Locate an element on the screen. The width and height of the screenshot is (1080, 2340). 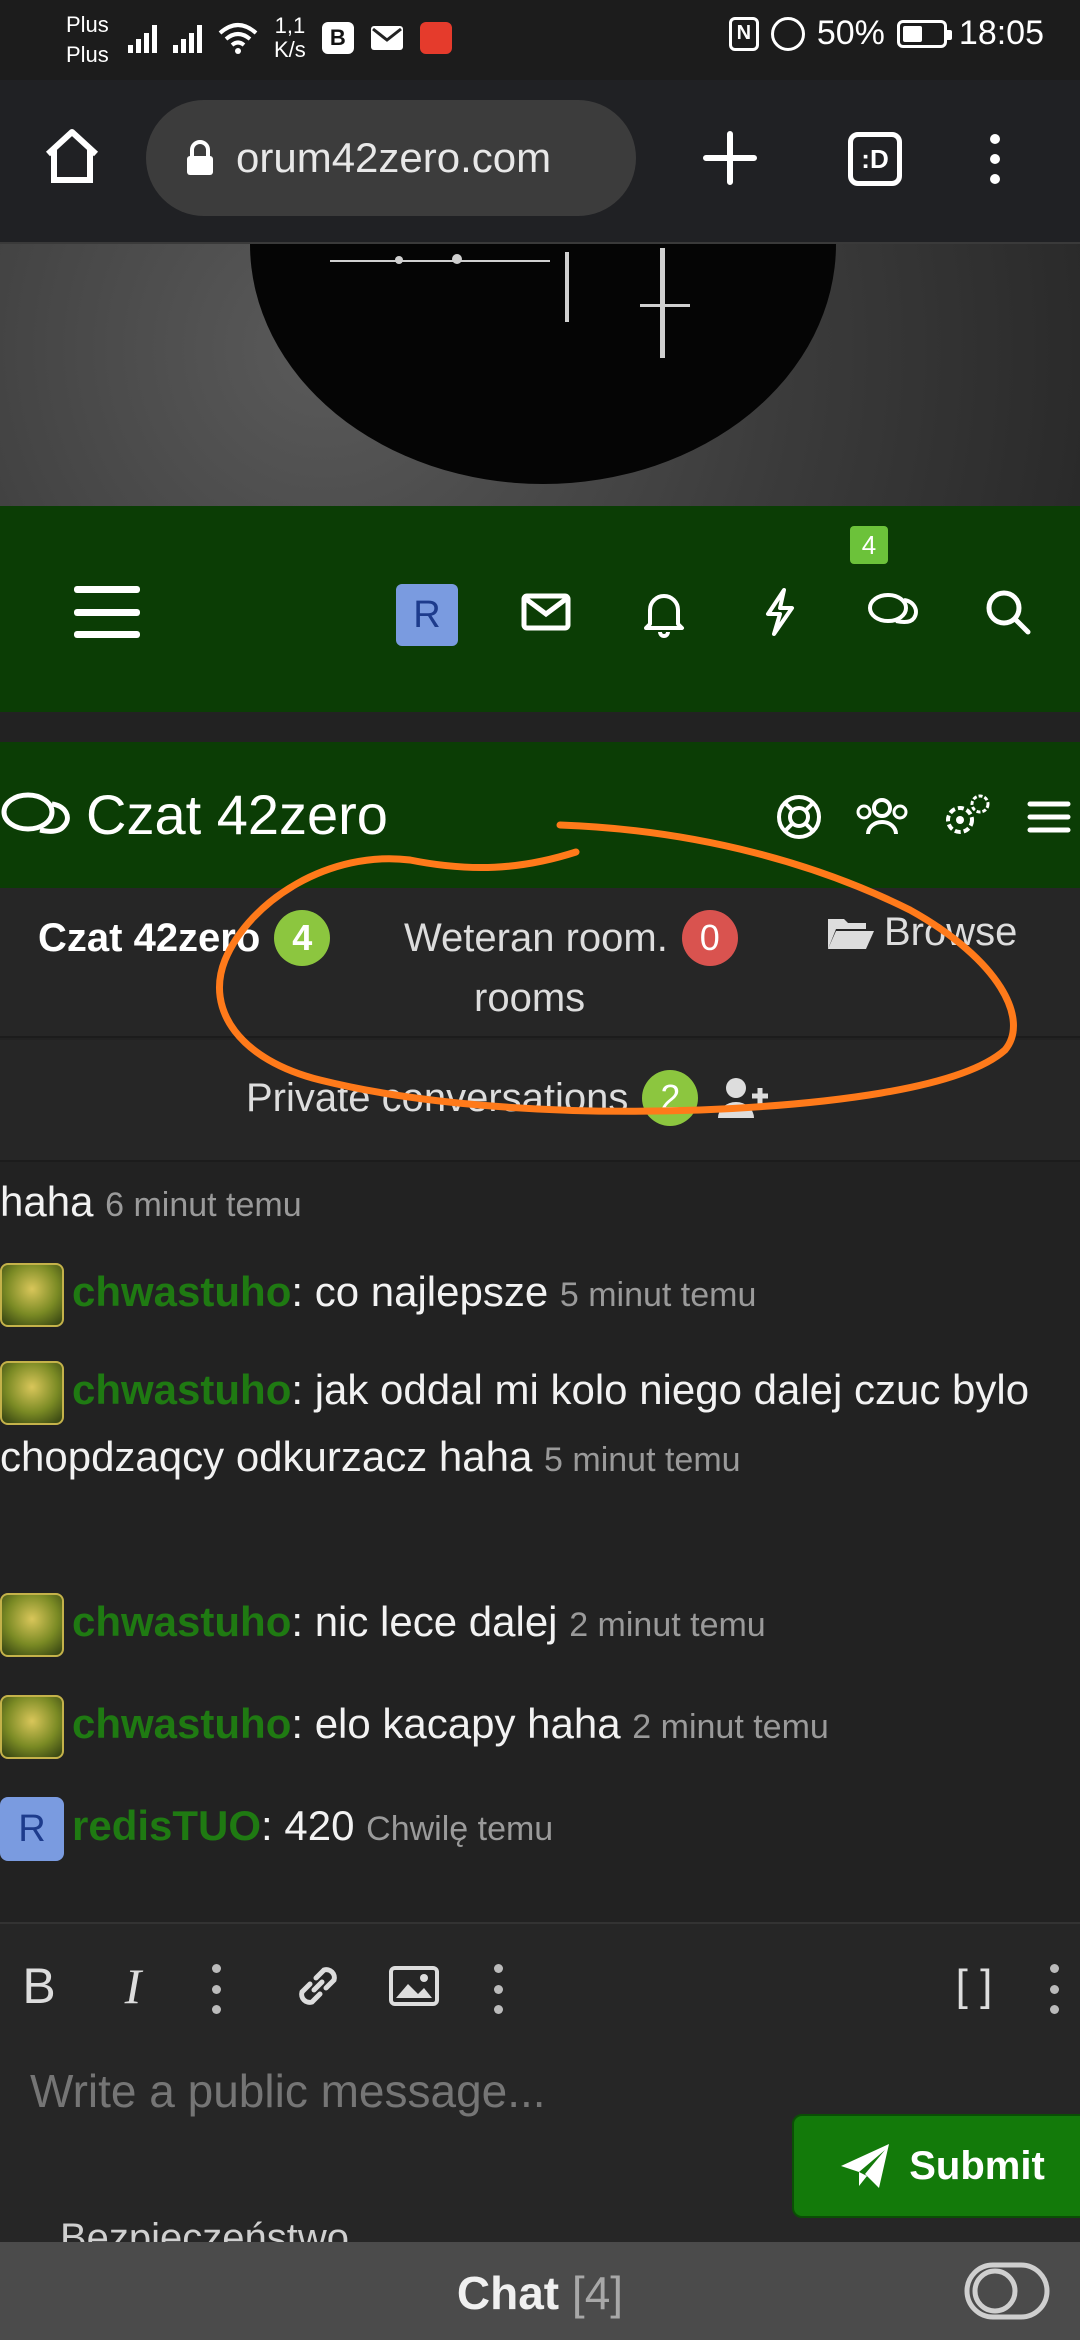
browse-rooms-label: rooms is located at coordinates (529, 998).